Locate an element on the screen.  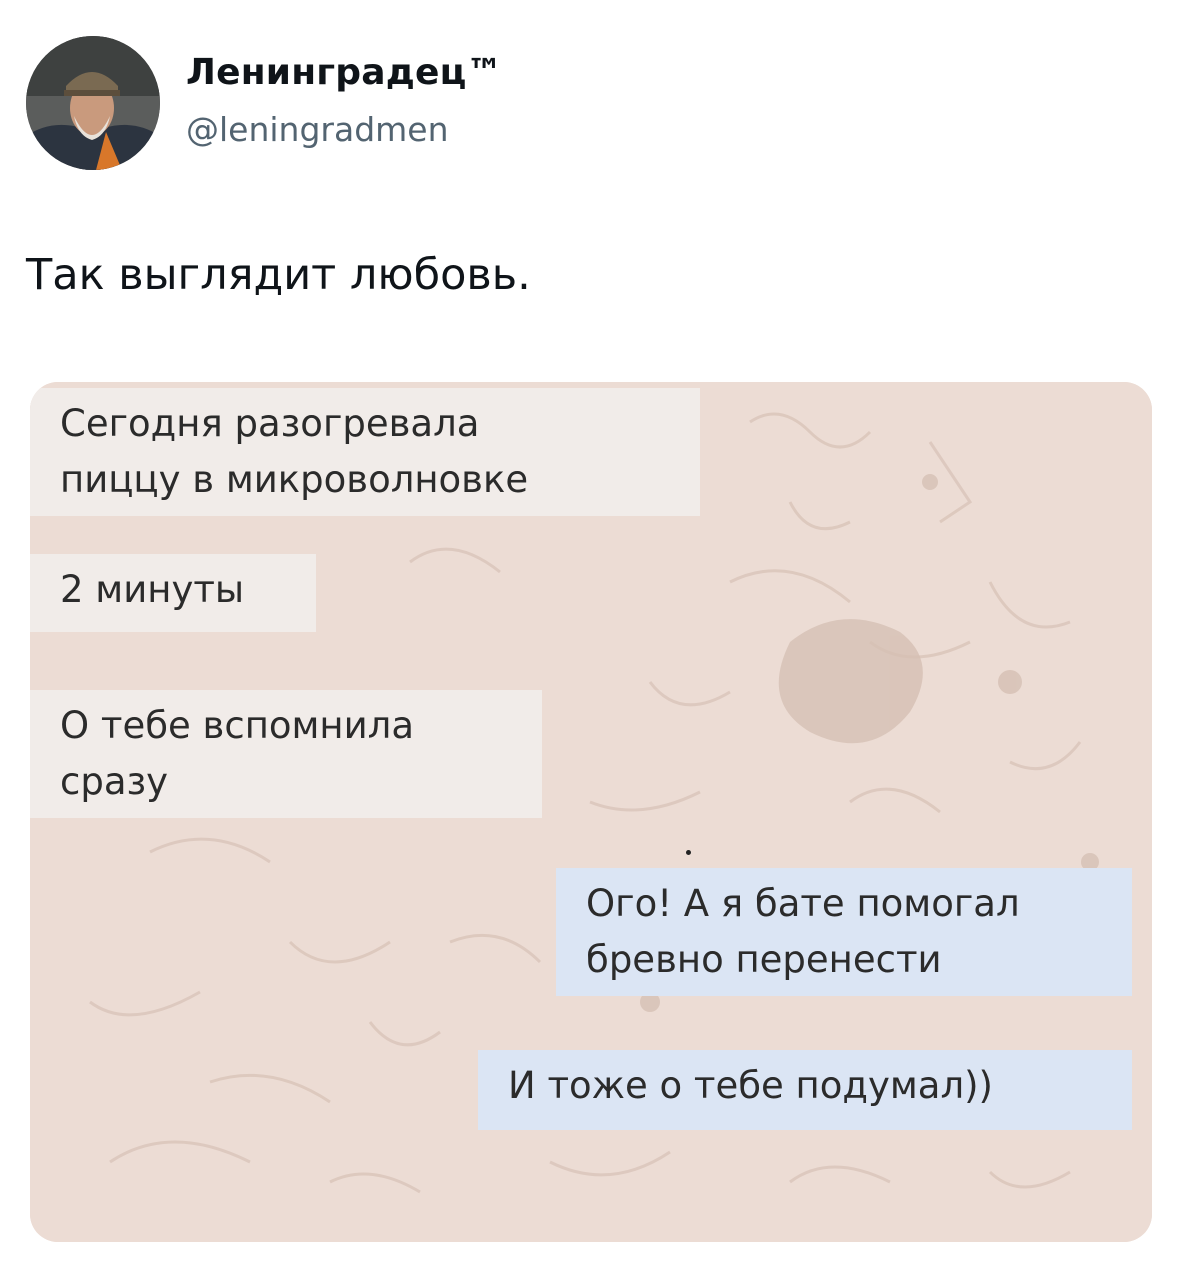
tweet-text: Так выглядит любовь. is located at coordinates (278, 275).